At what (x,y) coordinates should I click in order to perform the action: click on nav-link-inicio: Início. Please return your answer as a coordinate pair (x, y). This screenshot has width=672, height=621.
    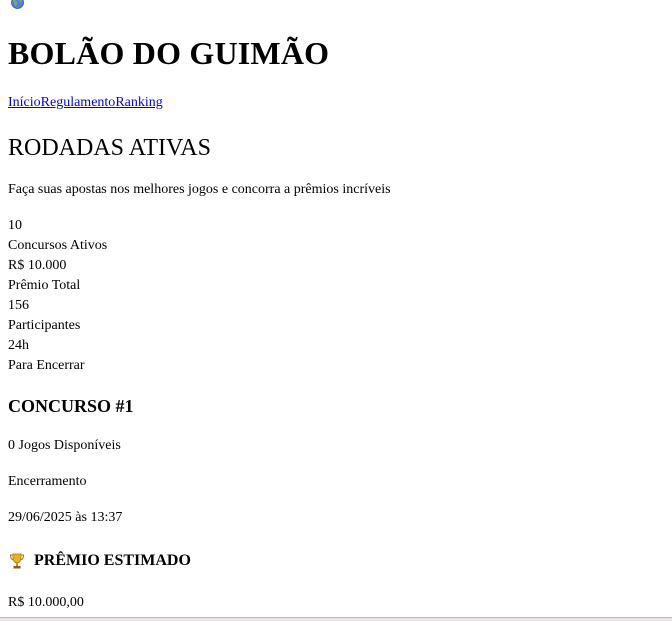
    Looking at the image, I should click on (24, 102).